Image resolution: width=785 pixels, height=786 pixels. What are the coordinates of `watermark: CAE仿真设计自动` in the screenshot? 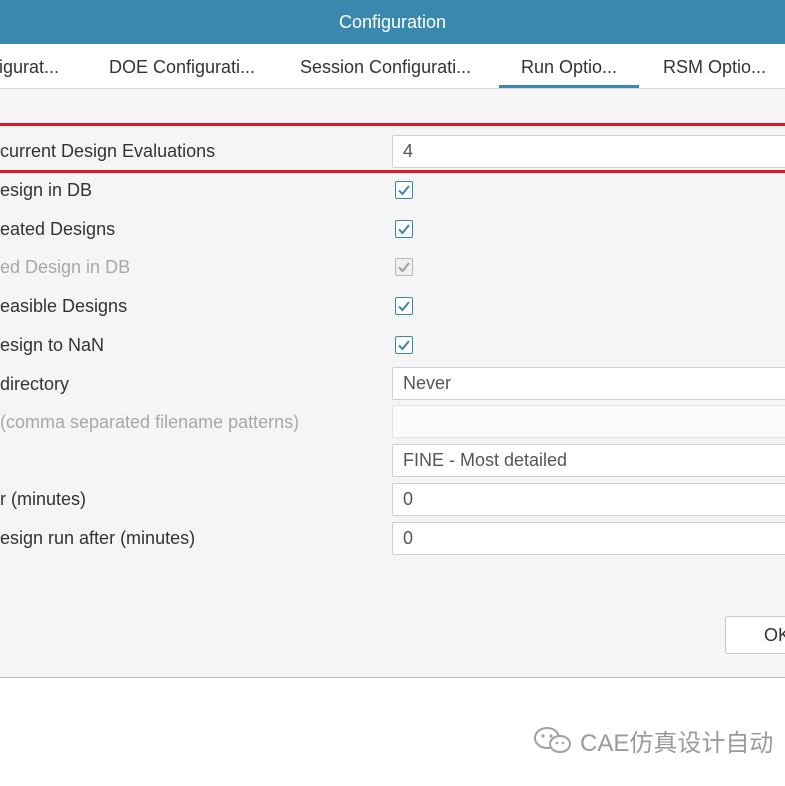 It's located at (652, 740).